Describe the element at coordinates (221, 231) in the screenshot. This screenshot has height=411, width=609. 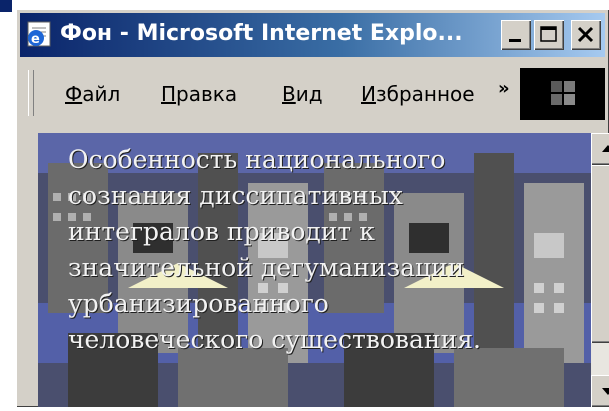
I see `page-text-line: интегралов приводит к` at that location.